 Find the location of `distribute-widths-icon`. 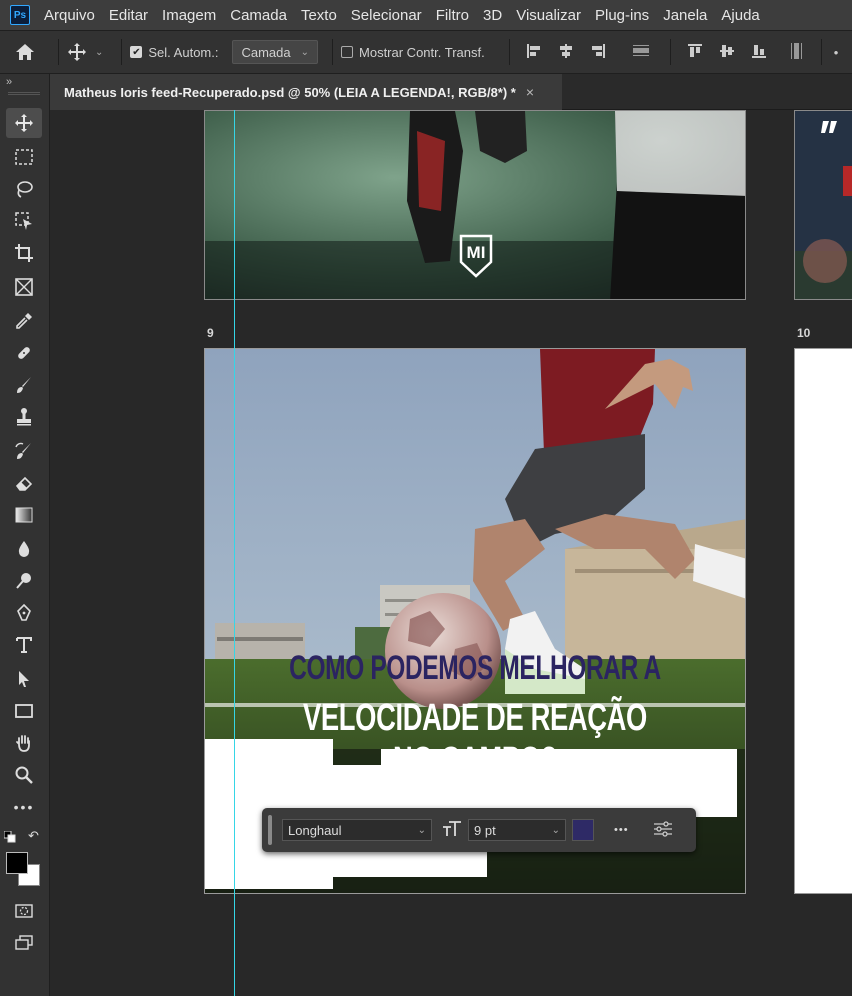

distribute-widths-icon is located at coordinates (641, 52).